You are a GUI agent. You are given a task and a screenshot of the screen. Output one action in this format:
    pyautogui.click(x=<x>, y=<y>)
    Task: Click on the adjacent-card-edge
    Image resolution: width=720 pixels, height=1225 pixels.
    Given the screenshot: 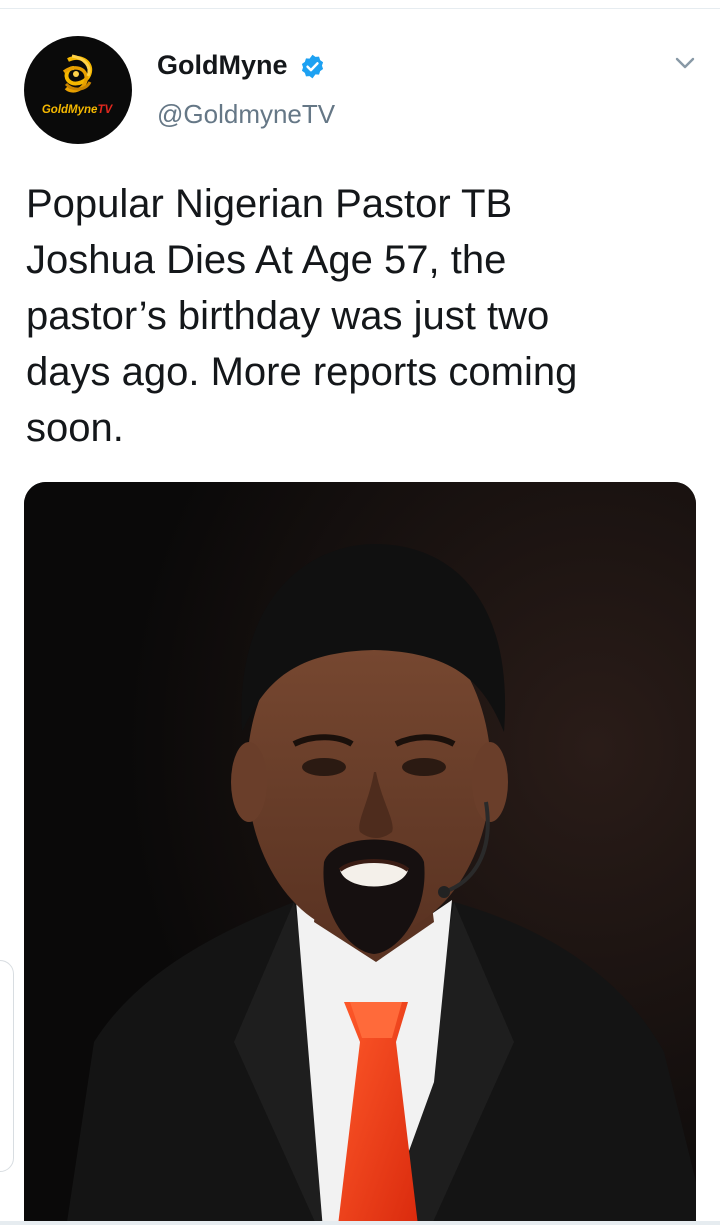 What is the action you would take?
    pyautogui.click(x=7, y=1066)
    